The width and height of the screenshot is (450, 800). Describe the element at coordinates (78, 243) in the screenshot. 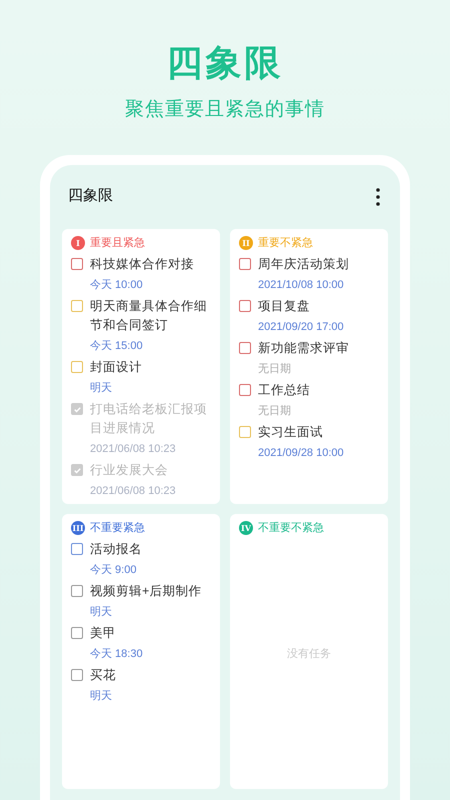

I see `quadrant-badge: I` at that location.